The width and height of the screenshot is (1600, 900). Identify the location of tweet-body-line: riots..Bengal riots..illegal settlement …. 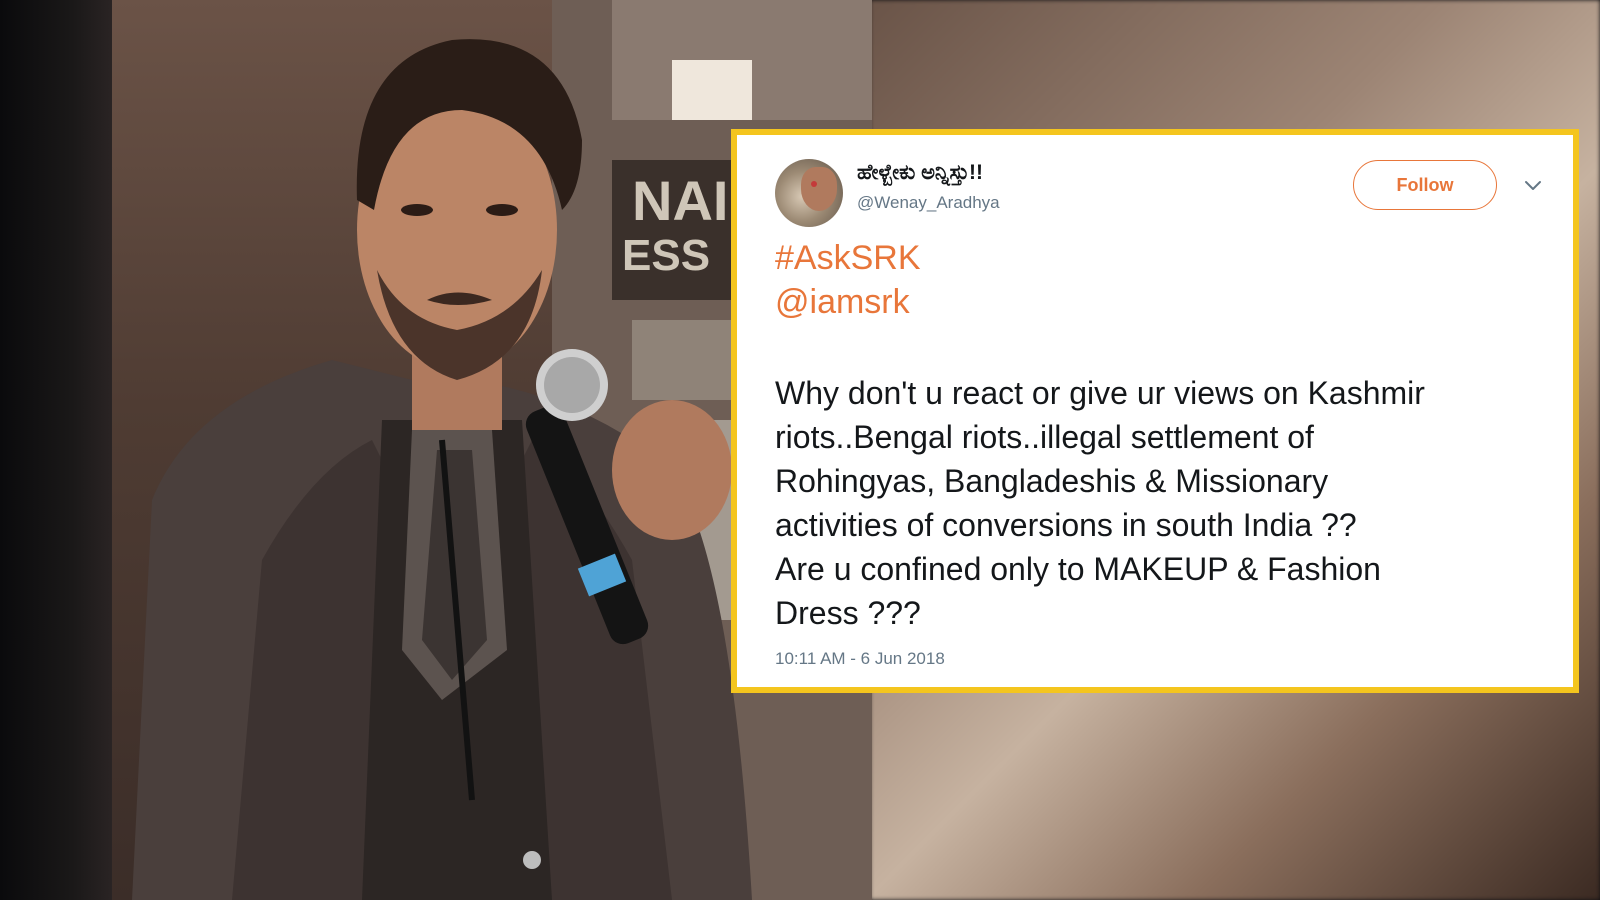
(1044, 437).